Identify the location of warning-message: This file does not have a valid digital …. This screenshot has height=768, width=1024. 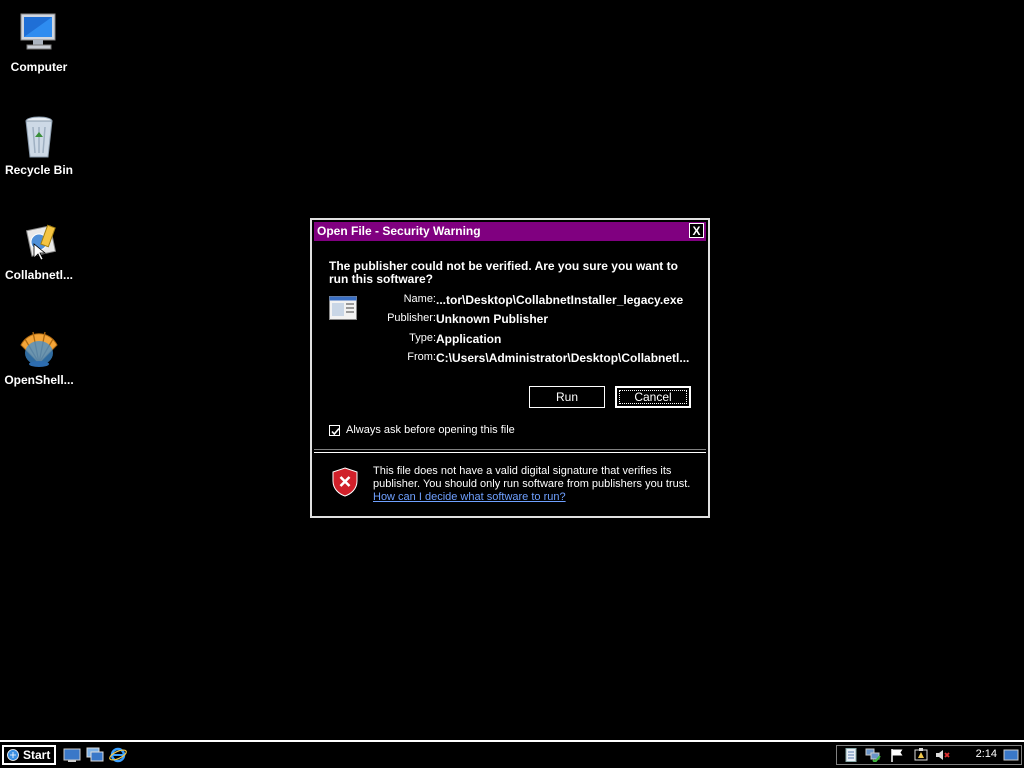
(535, 484).